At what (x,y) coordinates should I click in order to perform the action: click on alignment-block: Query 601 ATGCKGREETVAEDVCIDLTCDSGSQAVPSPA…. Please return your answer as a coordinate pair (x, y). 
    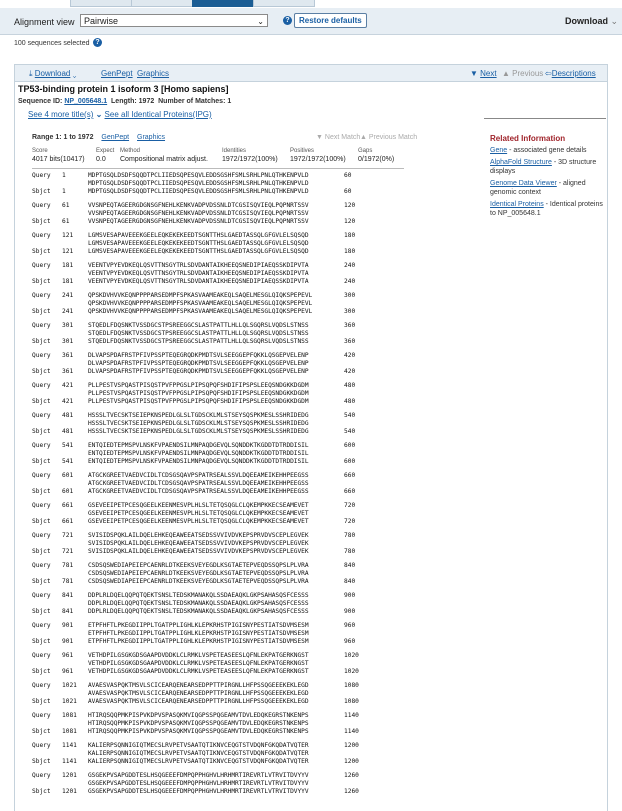
    Looking at the image, I should click on (212, 488).